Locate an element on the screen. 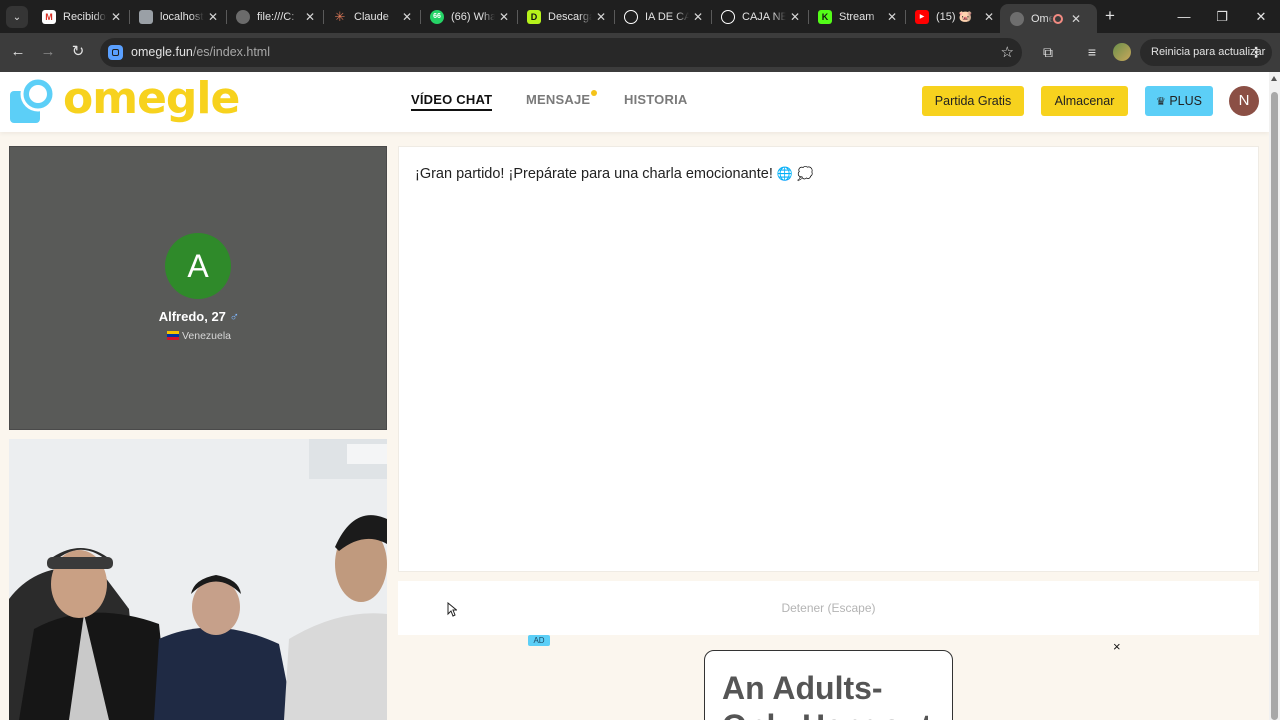  crown-icon: ♛ is located at coordinates (1160, 102).